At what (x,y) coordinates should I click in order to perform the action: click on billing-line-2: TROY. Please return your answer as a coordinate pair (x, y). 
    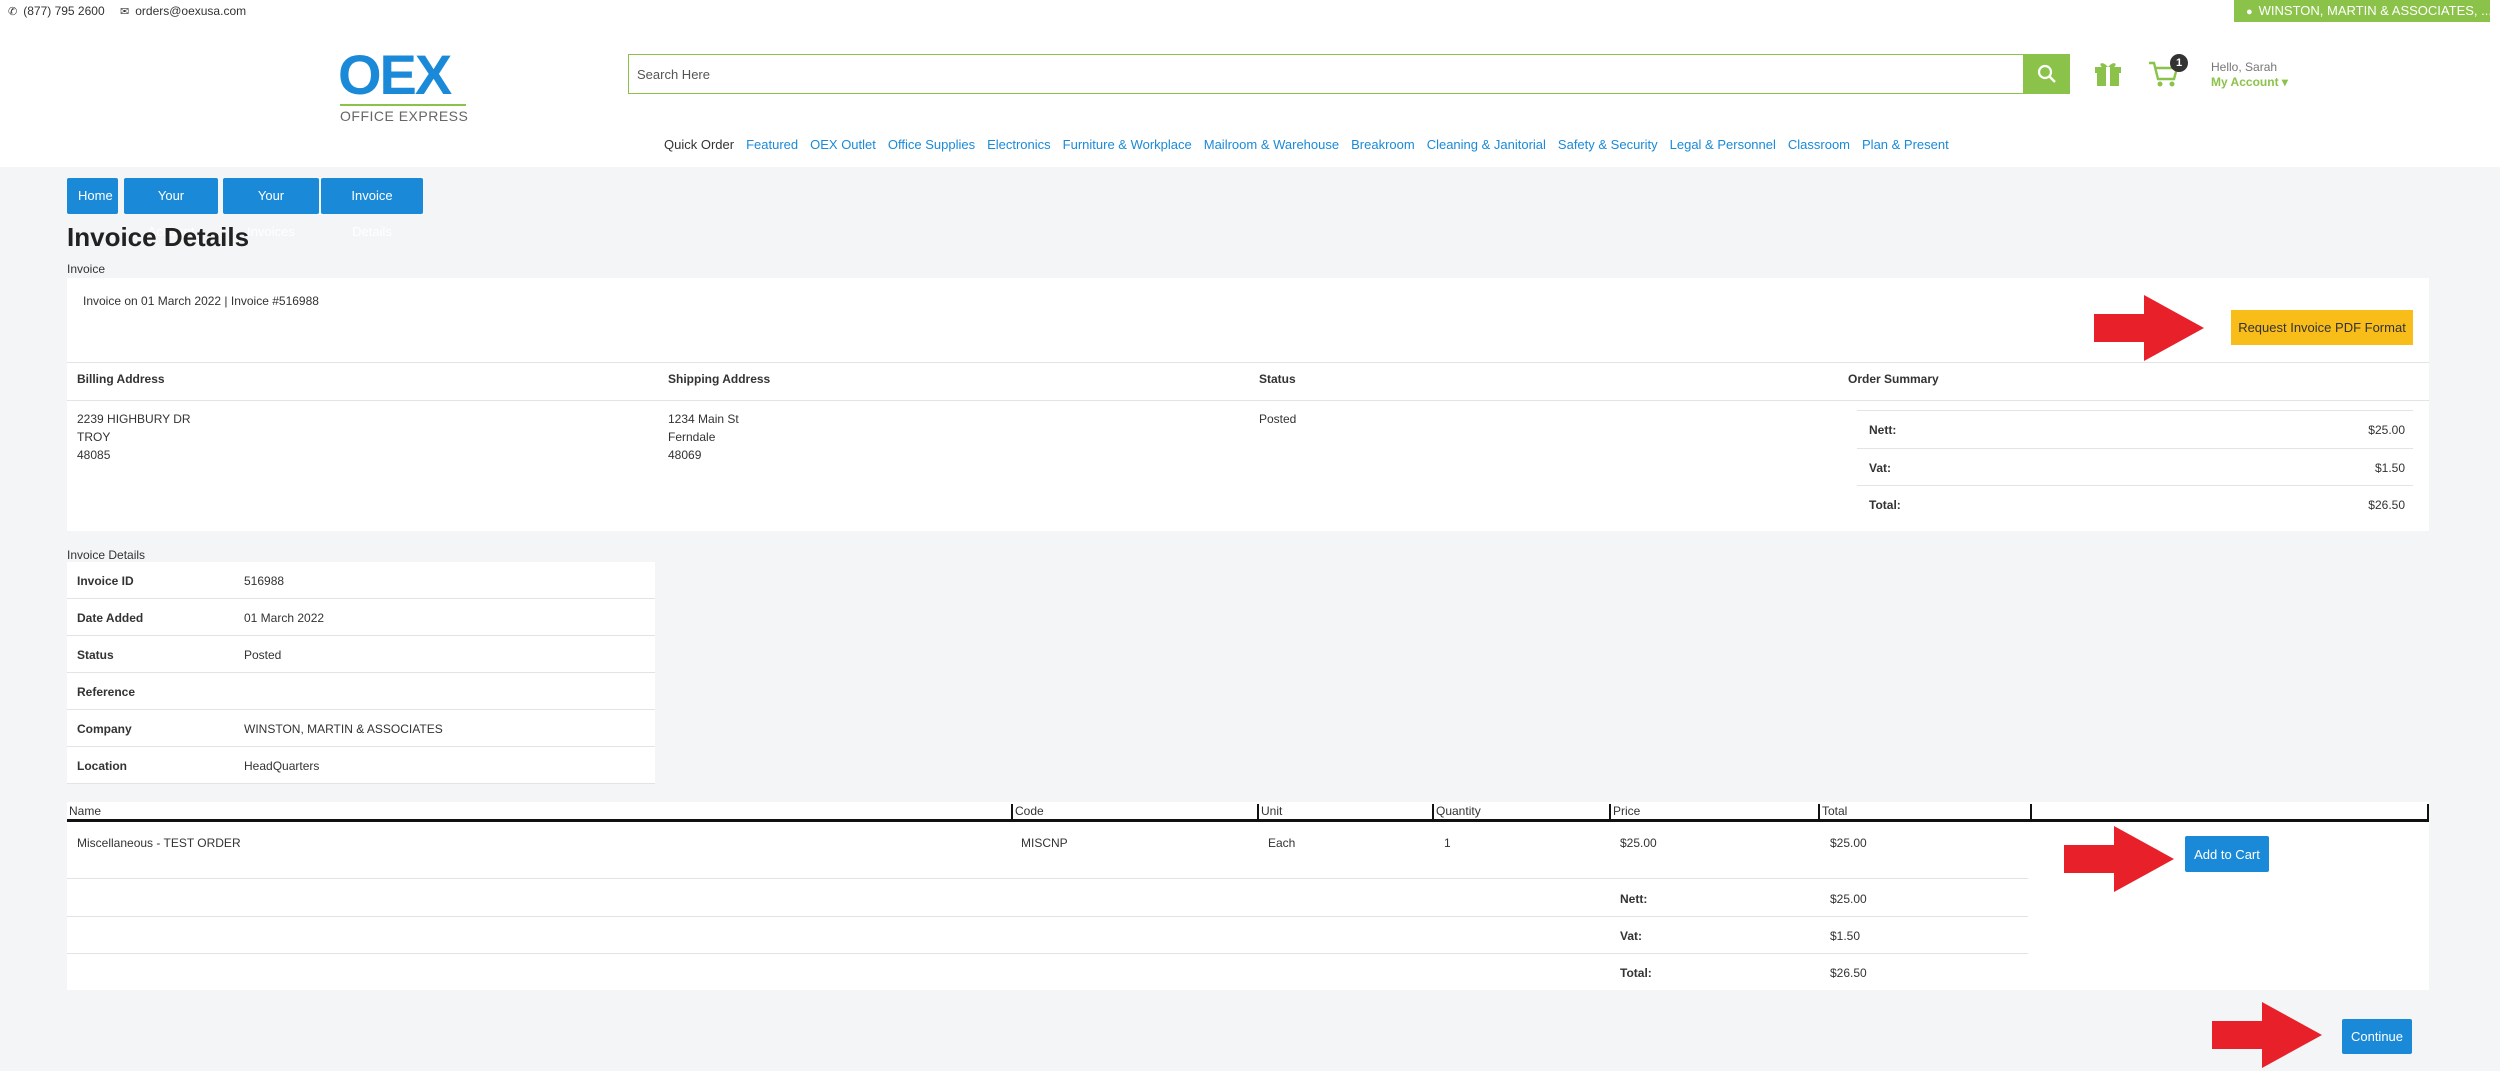
    Looking at the image, I should click on (94, 437).